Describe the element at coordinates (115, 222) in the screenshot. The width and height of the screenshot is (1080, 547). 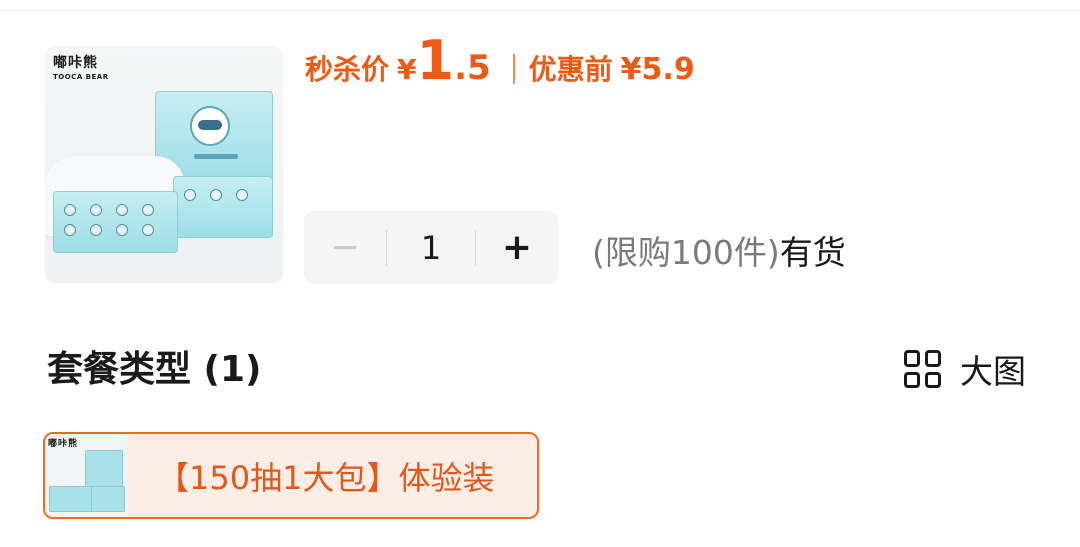
I see `product-box-front` at that location.